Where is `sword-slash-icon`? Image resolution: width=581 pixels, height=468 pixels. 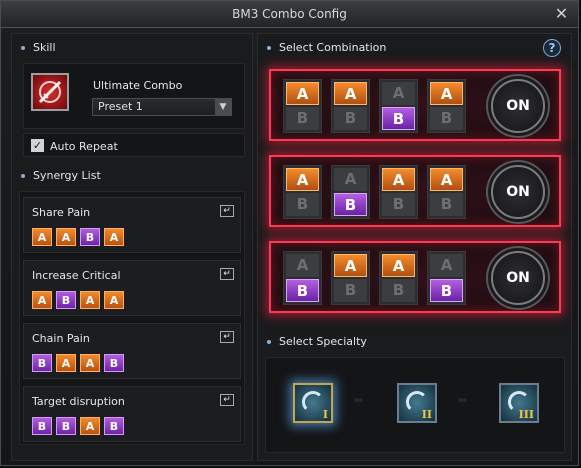
sword-slash-icon is located at coordinates (50, 92).